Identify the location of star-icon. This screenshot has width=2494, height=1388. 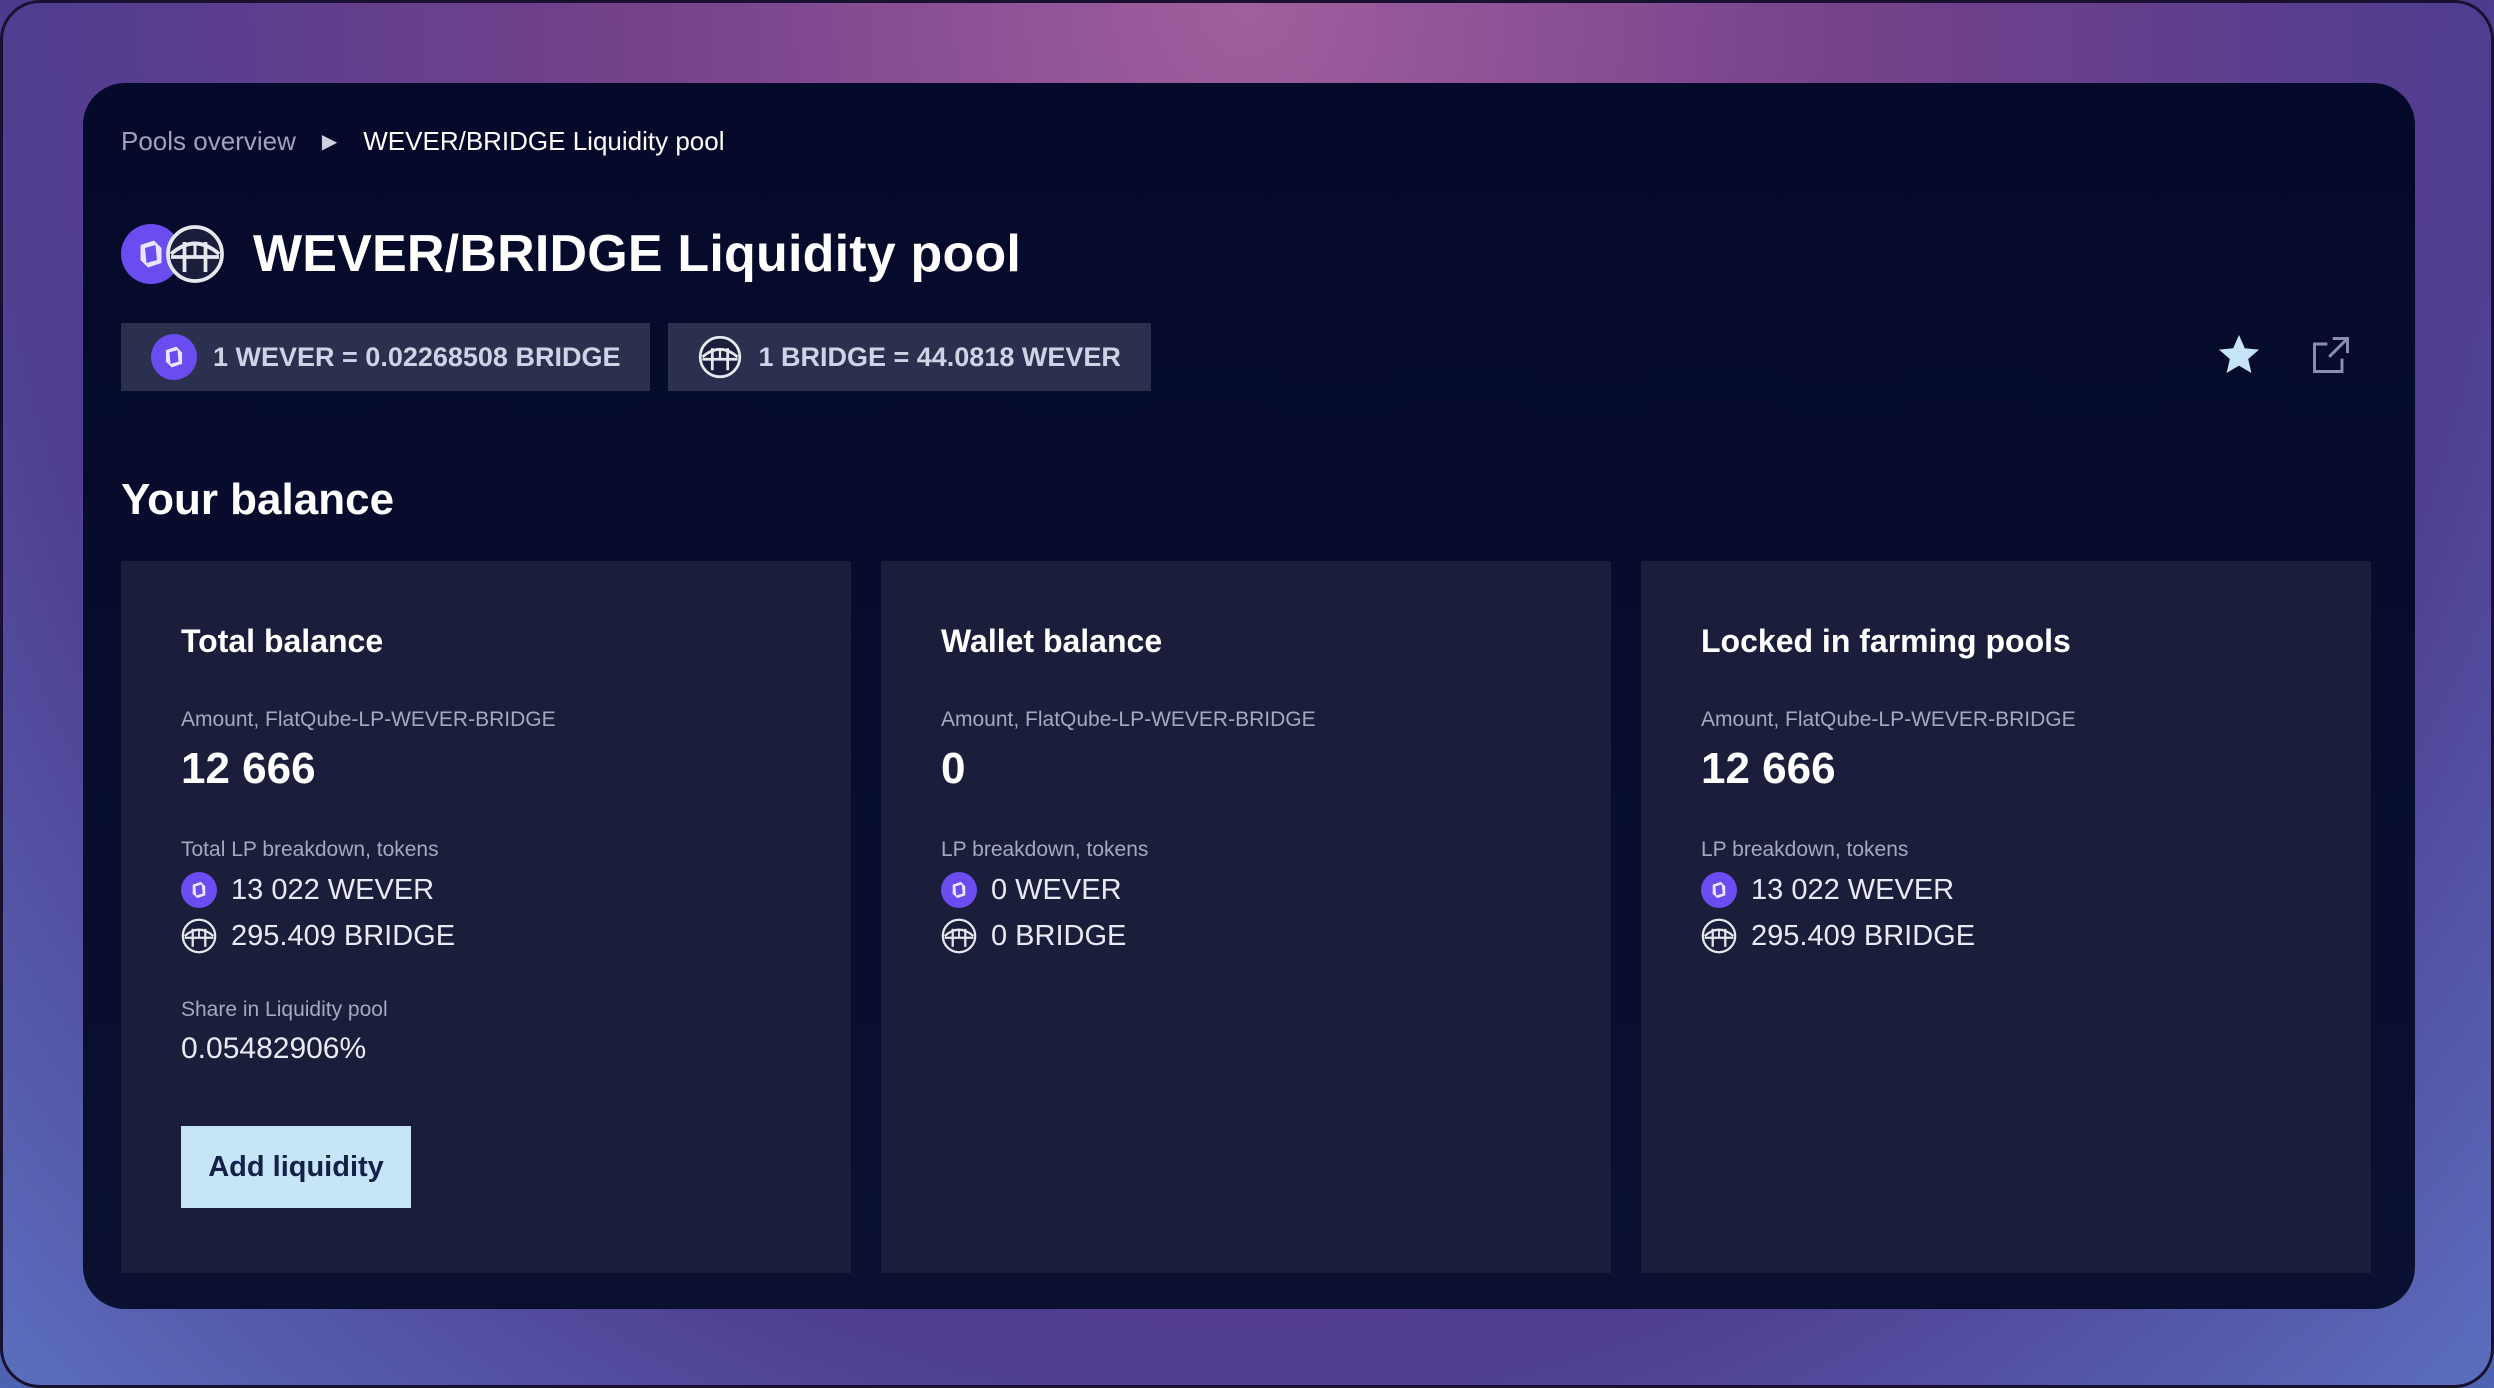
(2239, 355).